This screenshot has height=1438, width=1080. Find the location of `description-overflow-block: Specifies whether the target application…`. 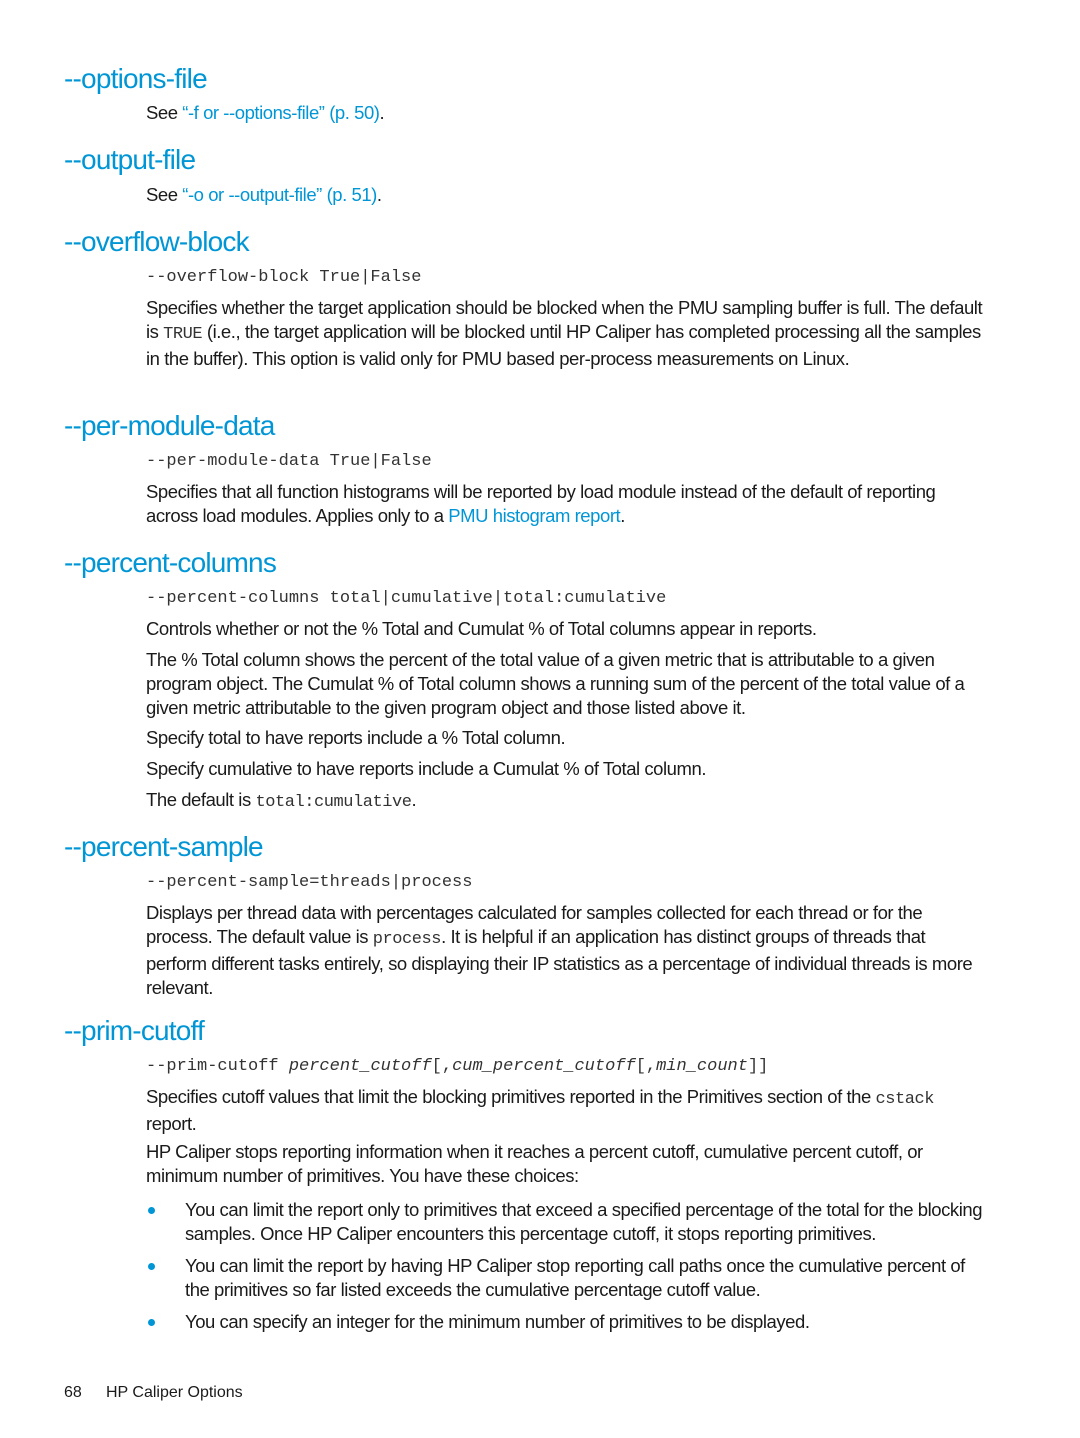

description-overflow-block: Specifies whether the target application… is located at coordinates (566, 333).